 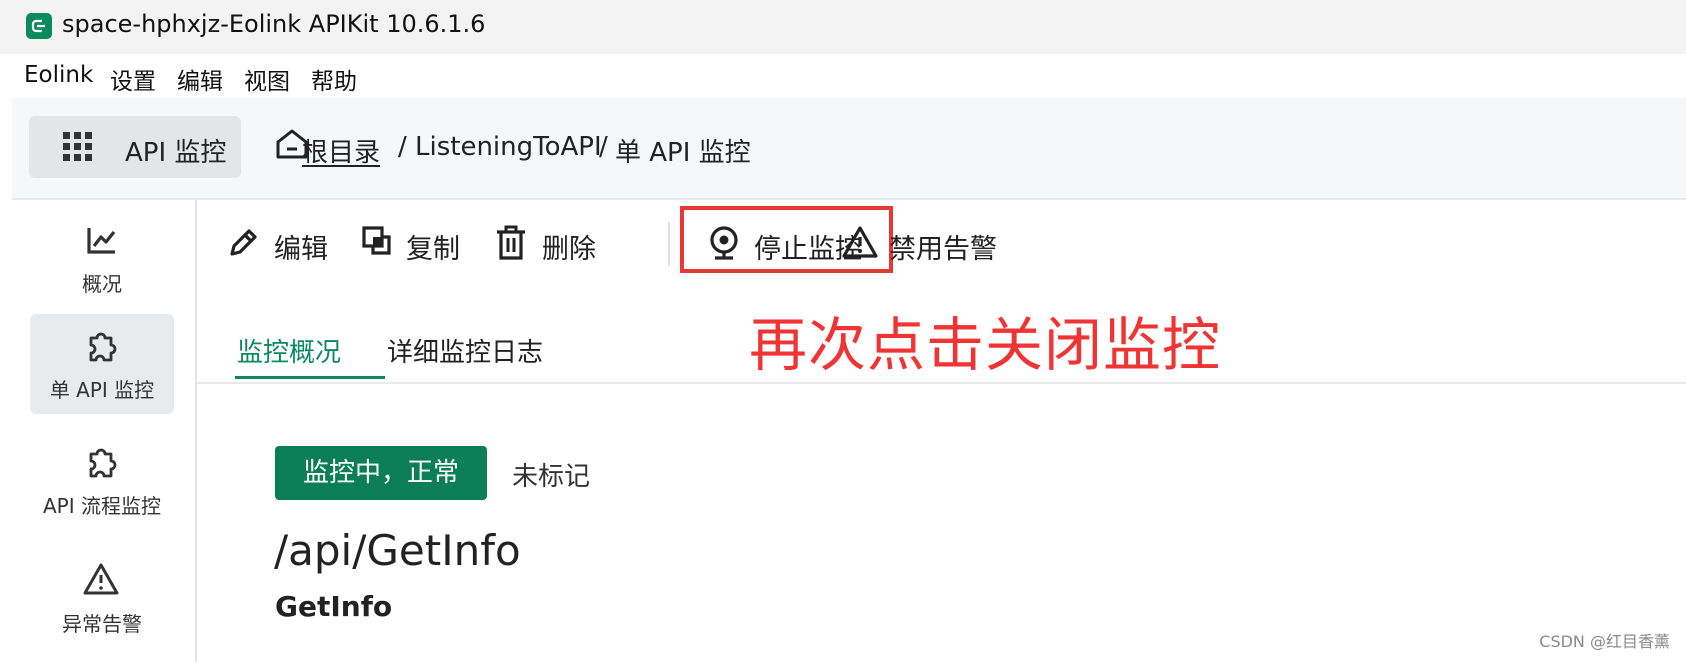 I want to click on sidebar-item-label: 异常告警, so click(x=102, y=624).